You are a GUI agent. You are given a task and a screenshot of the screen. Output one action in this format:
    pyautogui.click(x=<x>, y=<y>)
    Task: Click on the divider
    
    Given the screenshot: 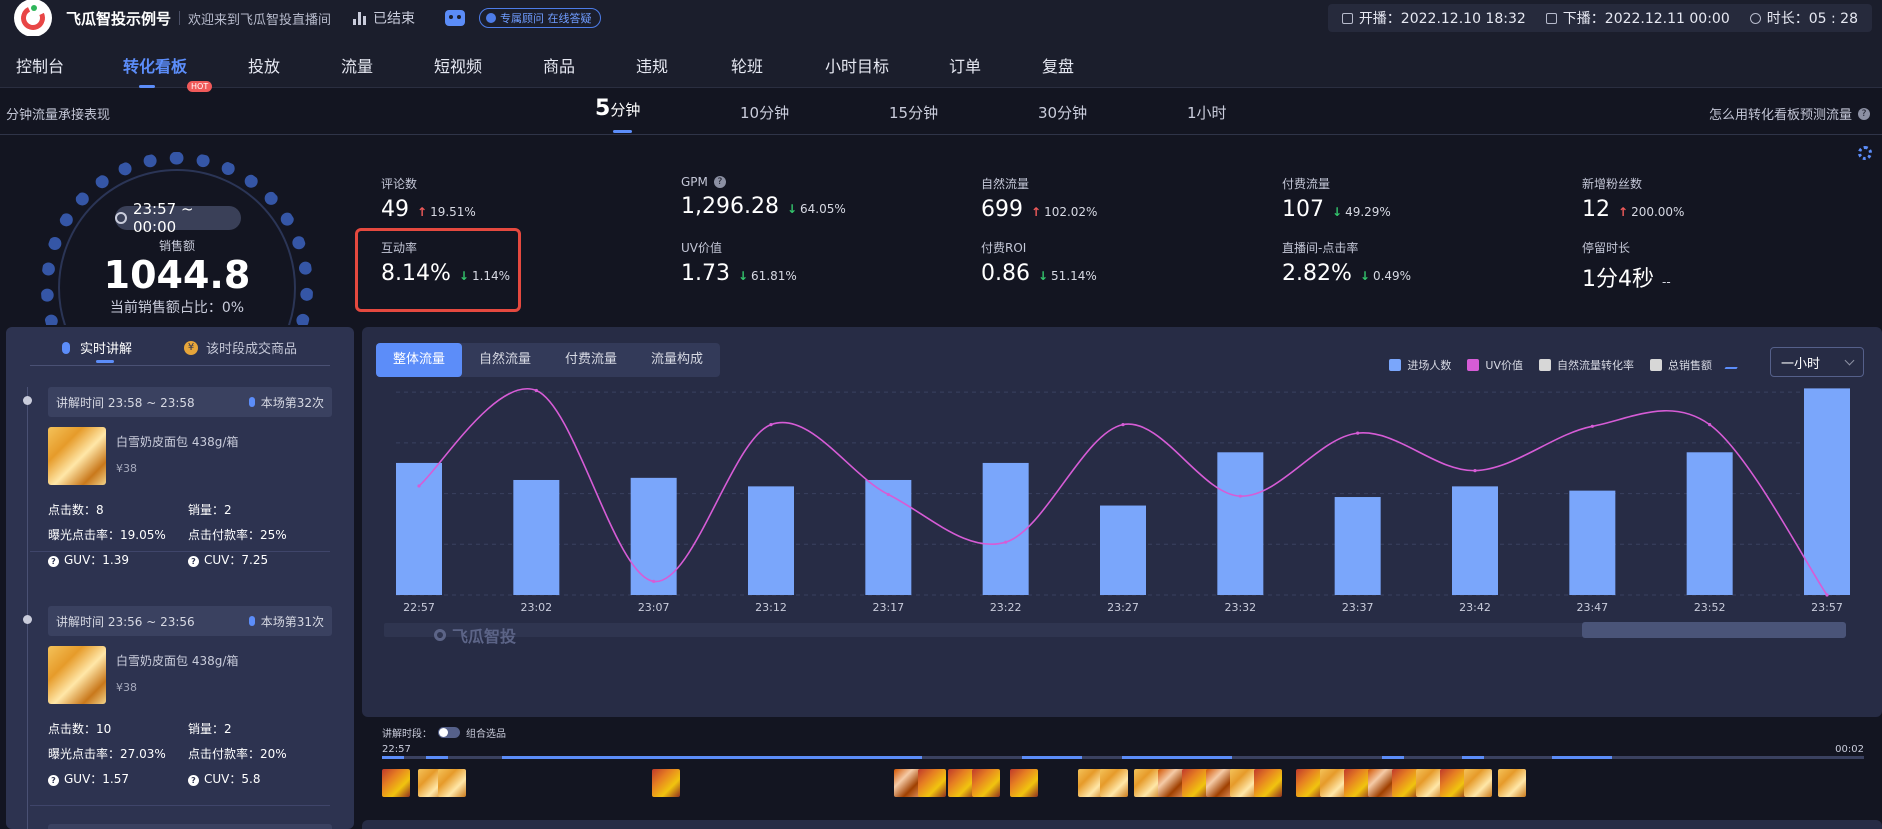 What is the action you would take?
    pyautogui.click(x=180, y=805)
    